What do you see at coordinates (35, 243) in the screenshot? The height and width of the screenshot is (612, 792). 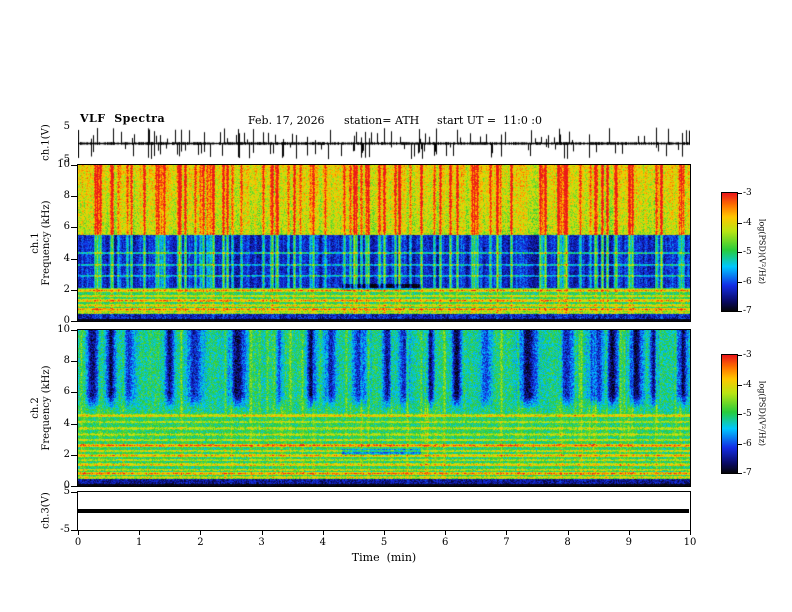 I see `ch1-frequency-axis-label-line1: ch.1` at bounding box center [35, 243].